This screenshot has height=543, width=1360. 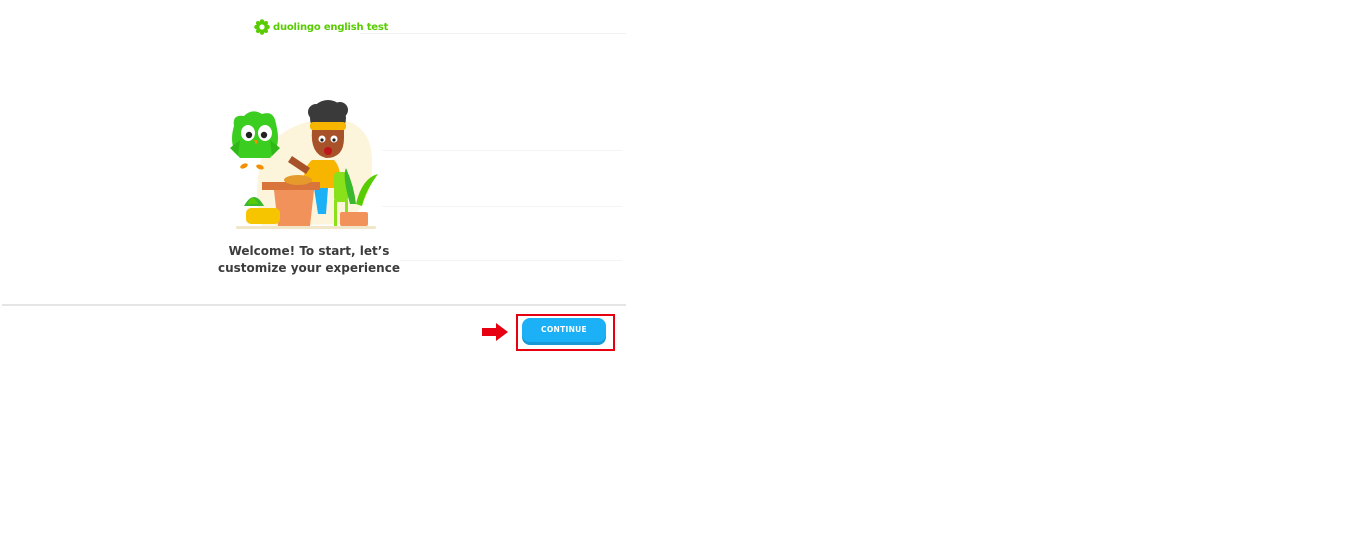 What do you see at coordinates (564, 330) in the screenshot?
I see `continue-button: CONTINUE` at bounding box center [564, 330].